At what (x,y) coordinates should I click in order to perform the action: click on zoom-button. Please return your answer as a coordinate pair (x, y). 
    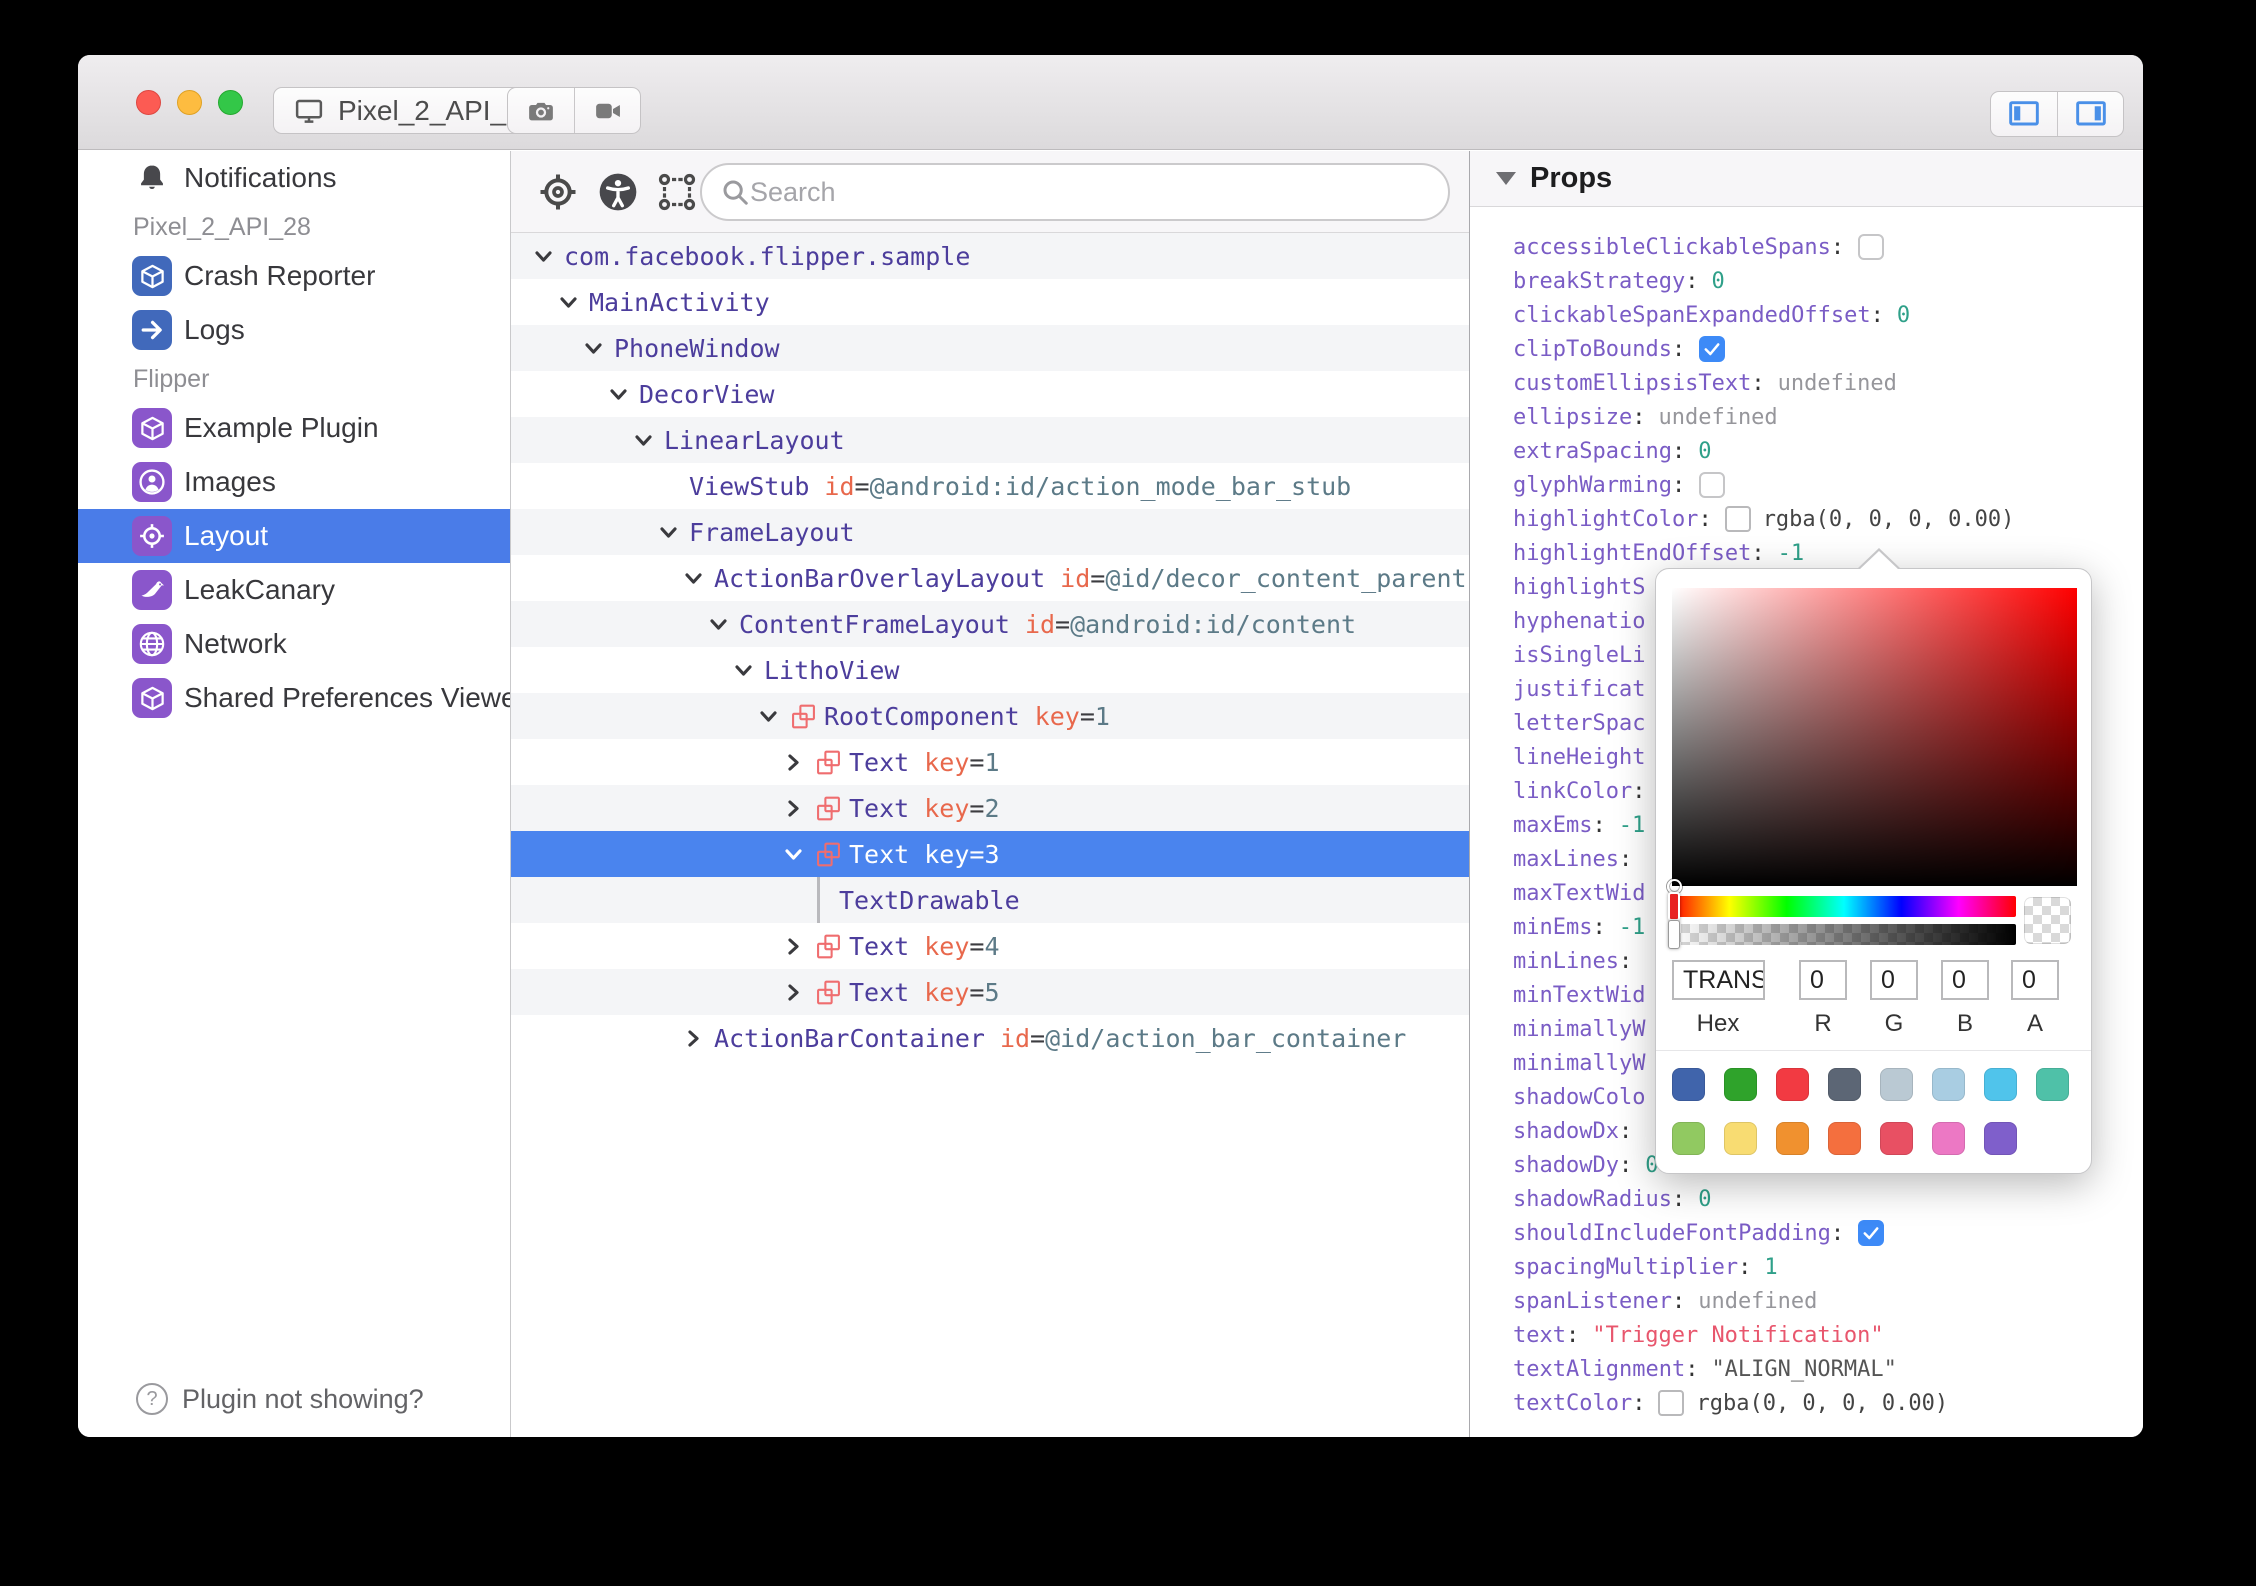
    Looking at the image, I should click on (230, 102).